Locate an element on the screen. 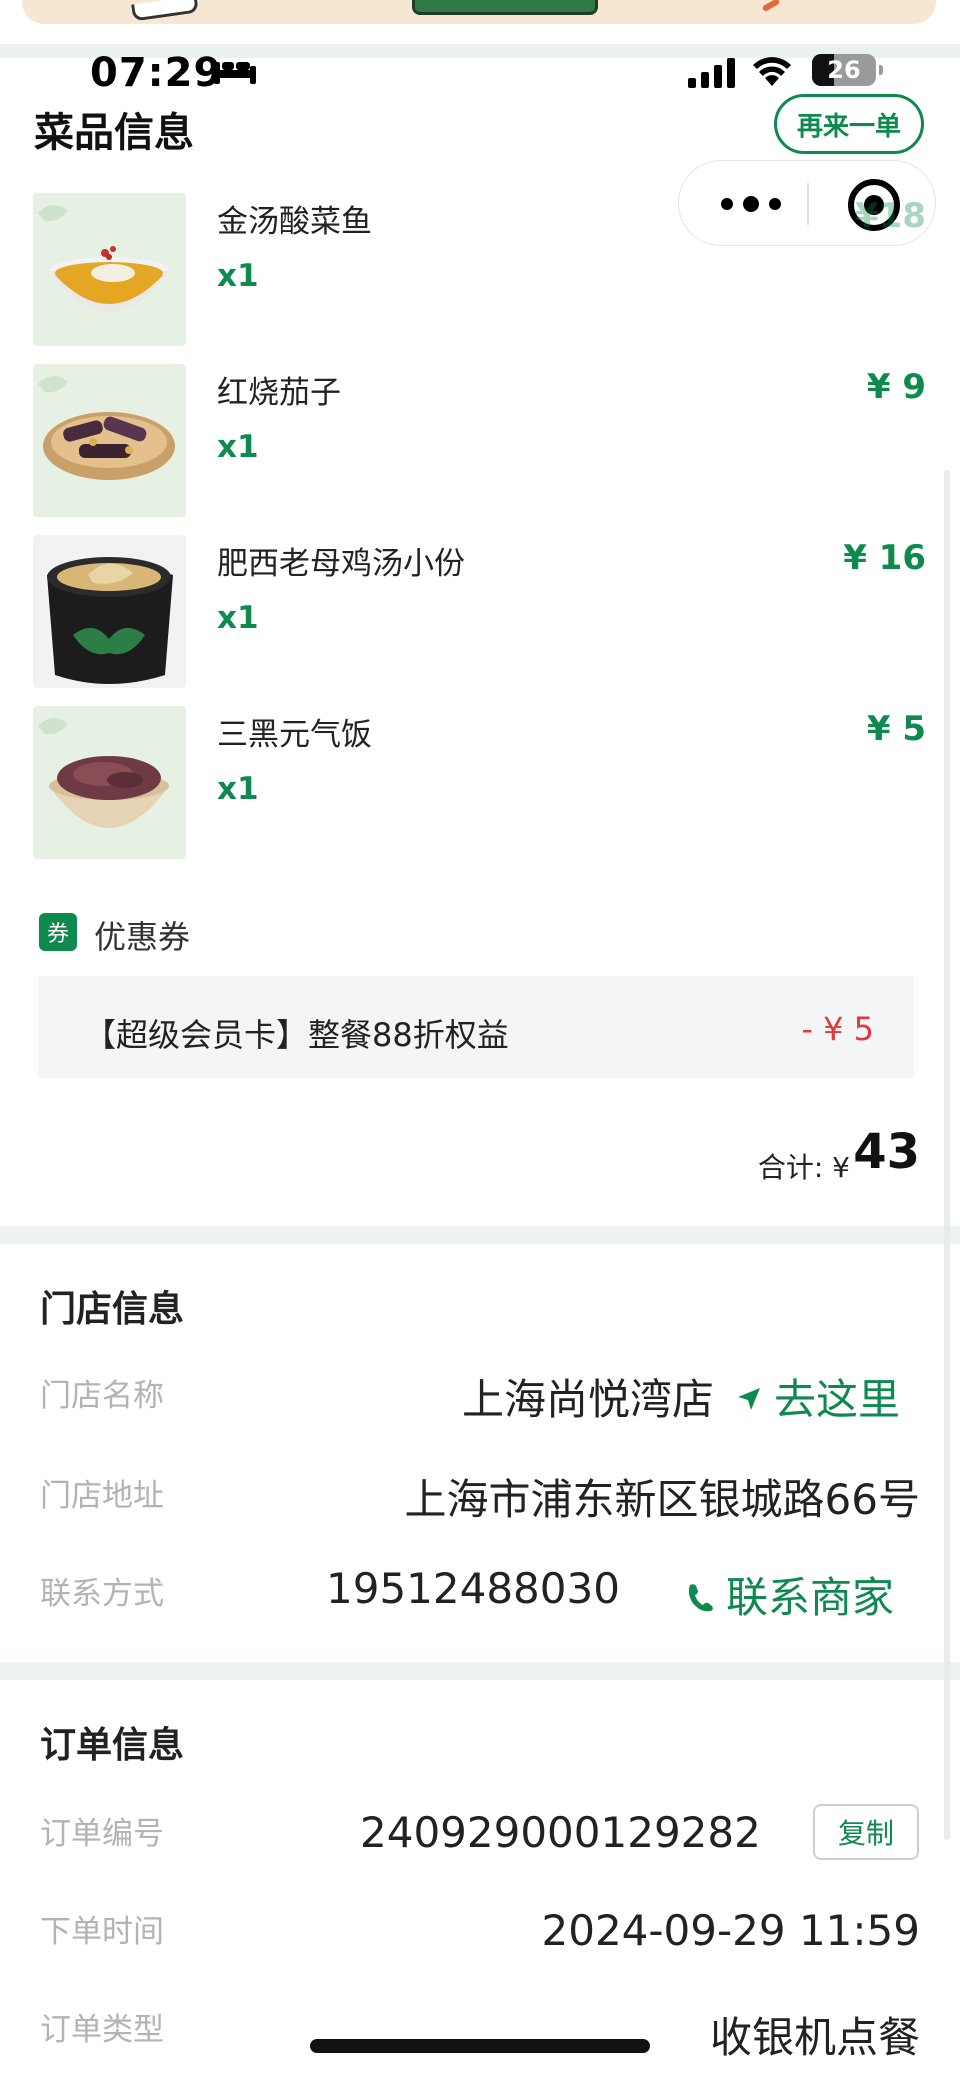 This screenshot has width=960, height=2079. dish-price: ¥ 5 is located at coordinates (896, 729).